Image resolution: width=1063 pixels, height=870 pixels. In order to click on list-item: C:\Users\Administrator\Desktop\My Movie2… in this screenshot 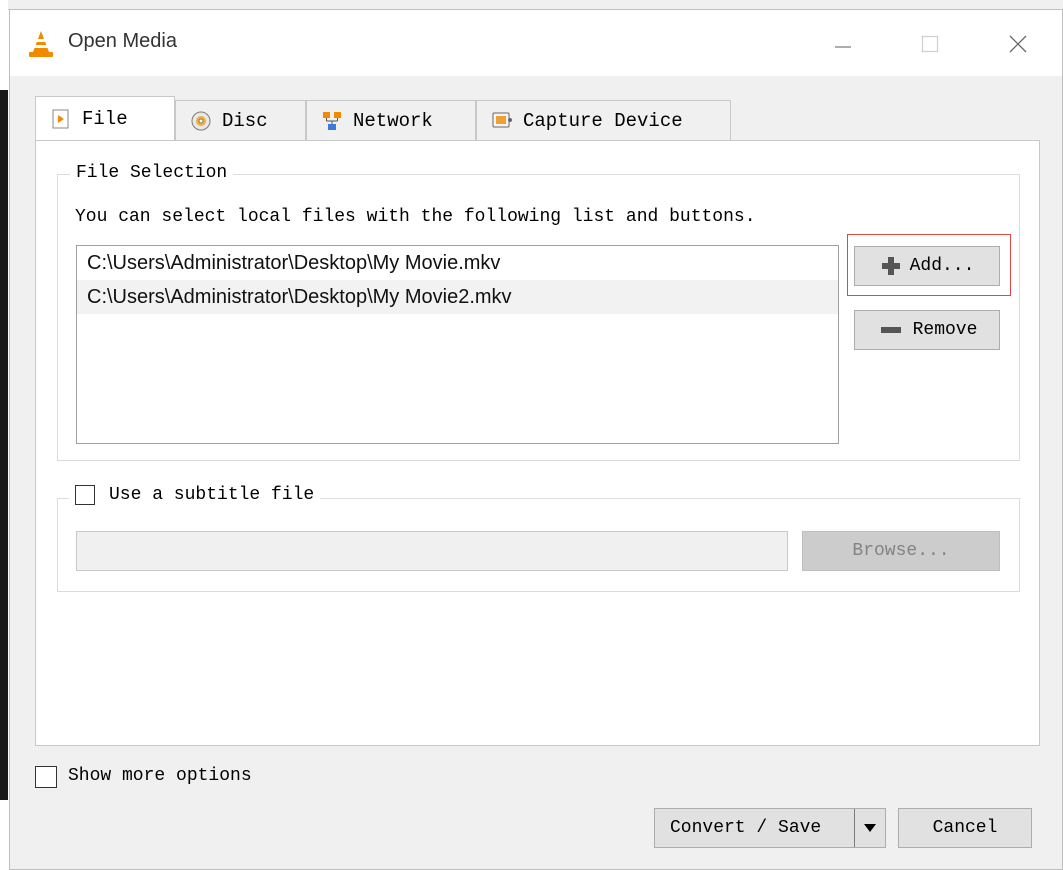, I will do `click(457, 297)`.